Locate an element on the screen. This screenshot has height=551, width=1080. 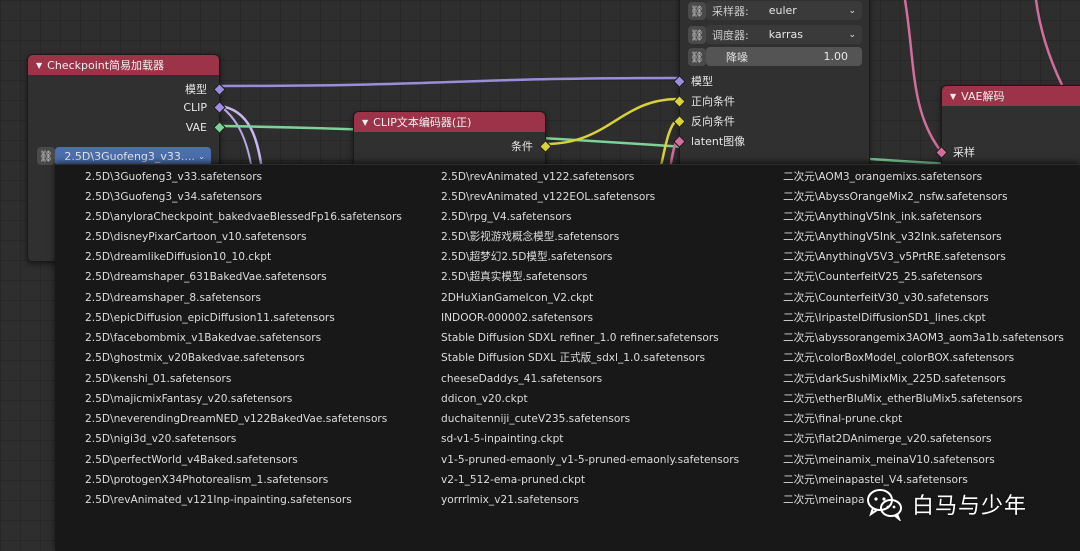
dropdown-item: 二次元\darkSushiMixMix_225D.safetensors is located at coordinates (894, 379).